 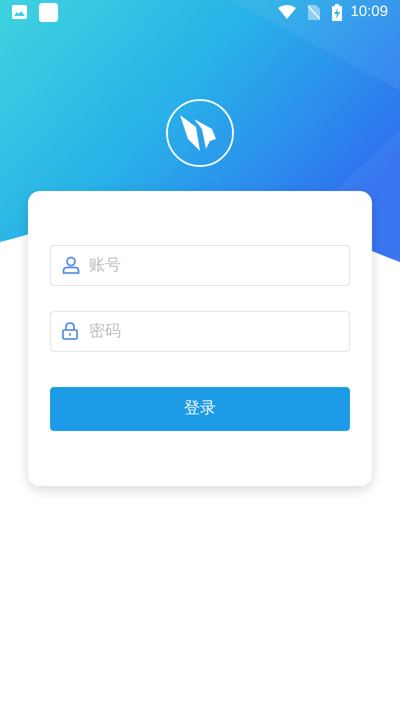 I want to click on image-icon, so click(x=19, y=12).